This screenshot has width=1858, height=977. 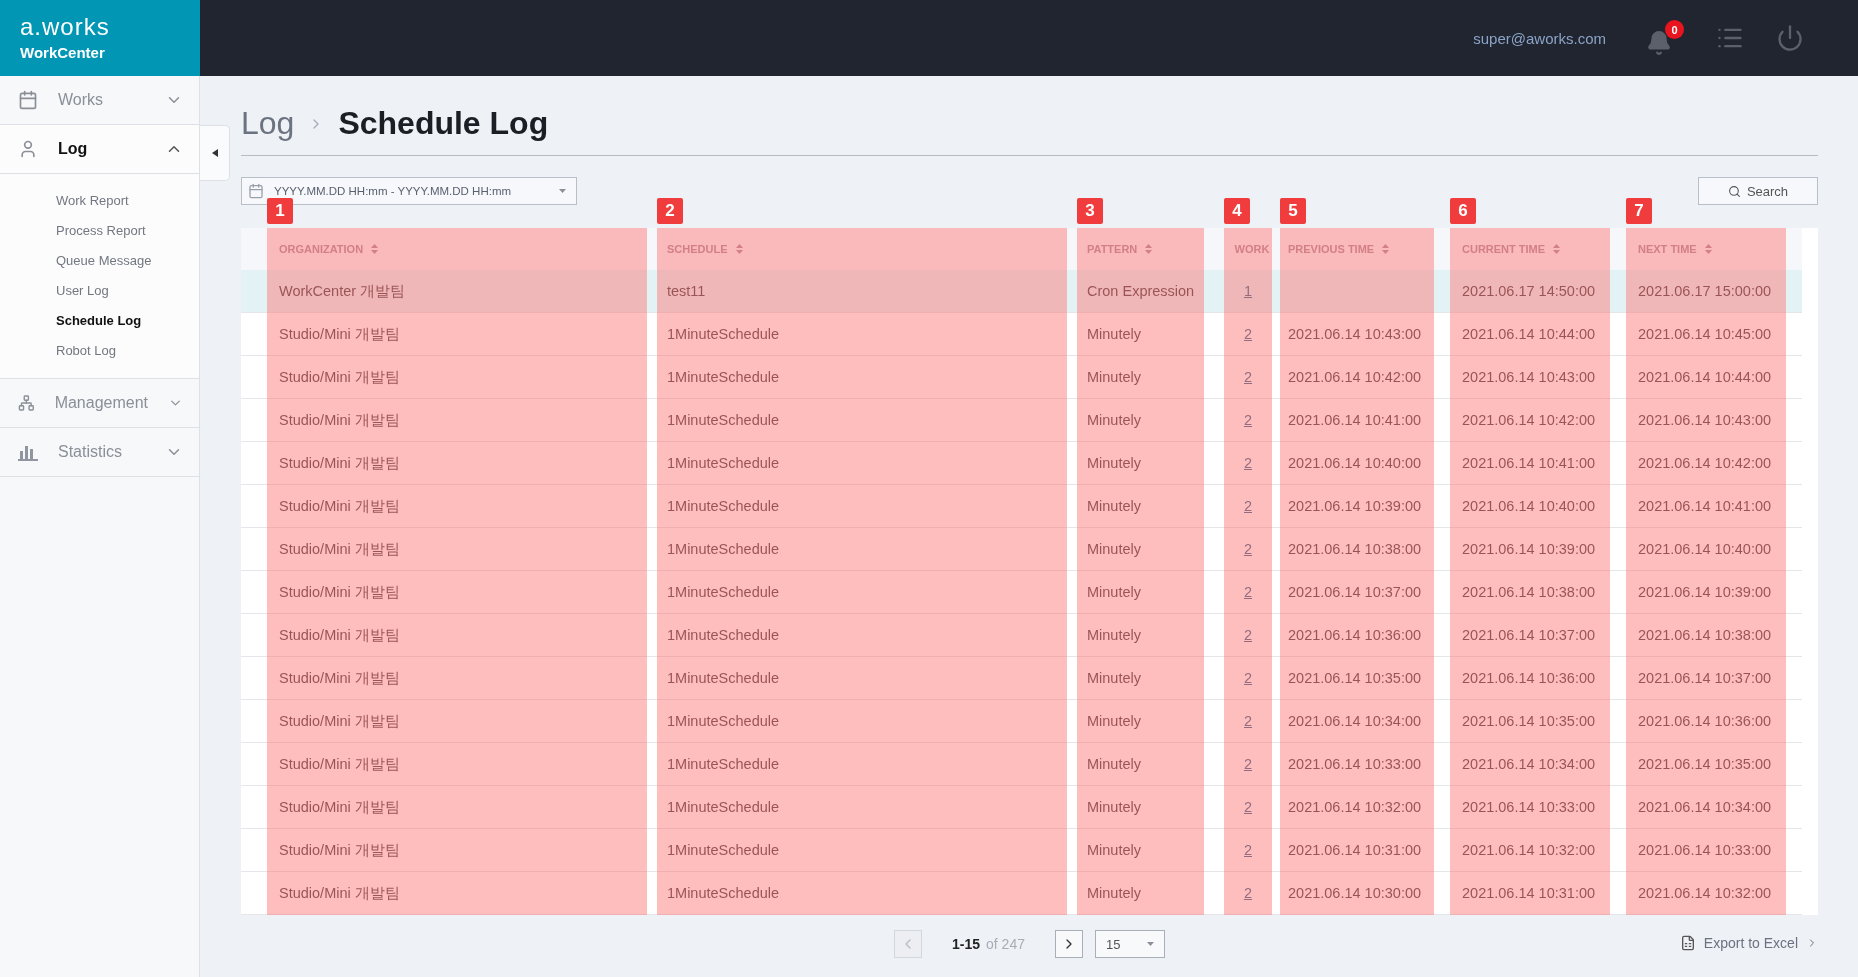 I want to click on search-button: Search, so click(x=1758, y=191).